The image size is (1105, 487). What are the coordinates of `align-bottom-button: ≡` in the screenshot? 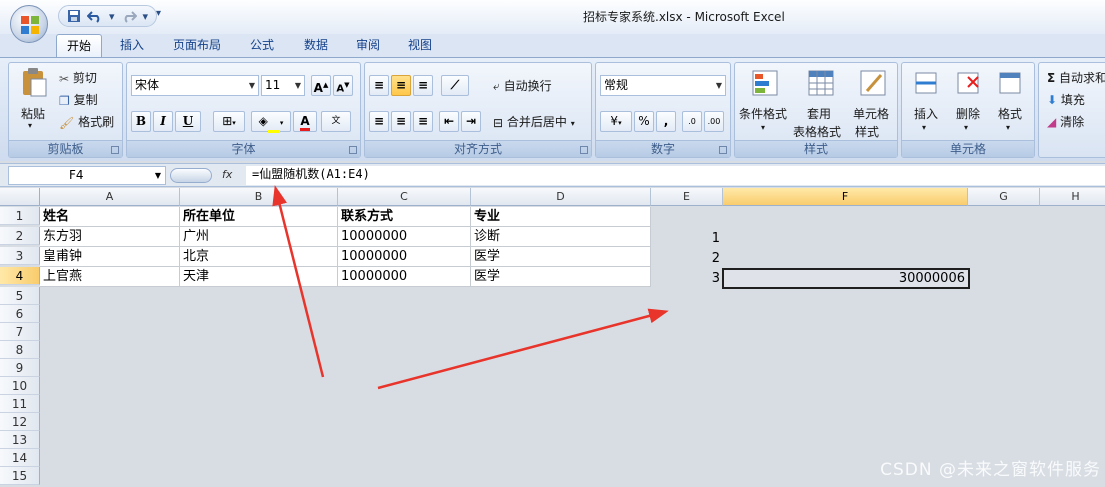 It's located at (423, 85).